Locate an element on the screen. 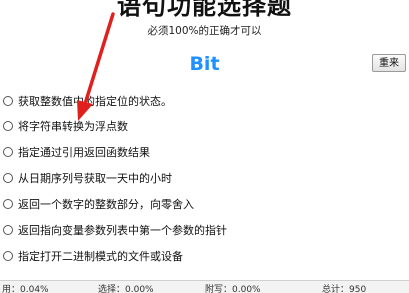 The image size is (409, 293). option-label: 将字符串转换为浮点数 is located at coordinates (73, 126).